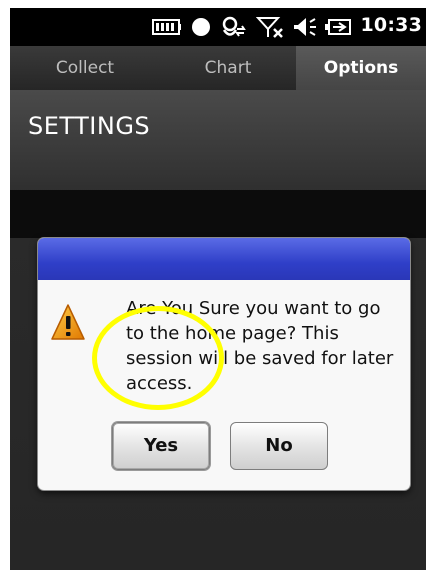 The width and height of the screenshot is (435, 579). I want to click on circle-icon, so click(201, 27).